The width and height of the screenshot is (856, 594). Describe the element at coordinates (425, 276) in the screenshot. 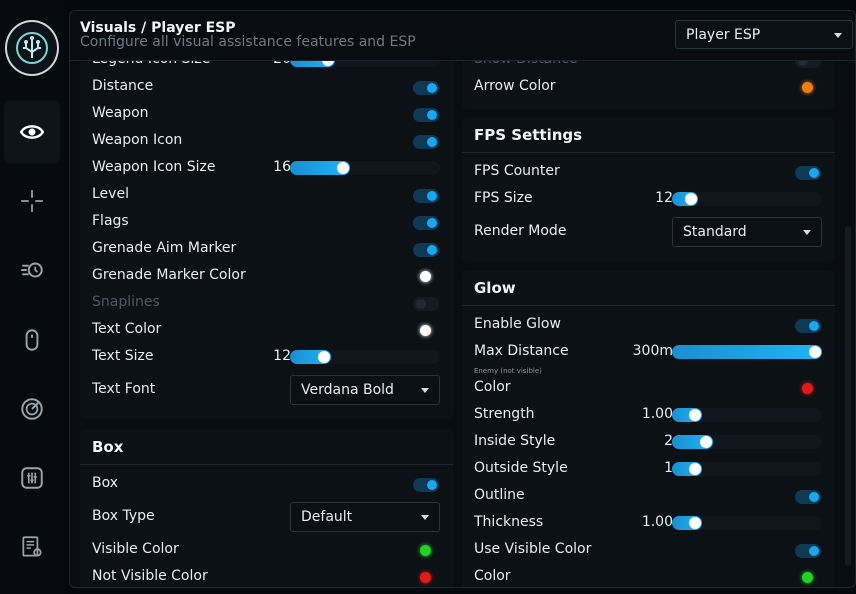

I see `grenade-marker-color-color-swatch` at that location.